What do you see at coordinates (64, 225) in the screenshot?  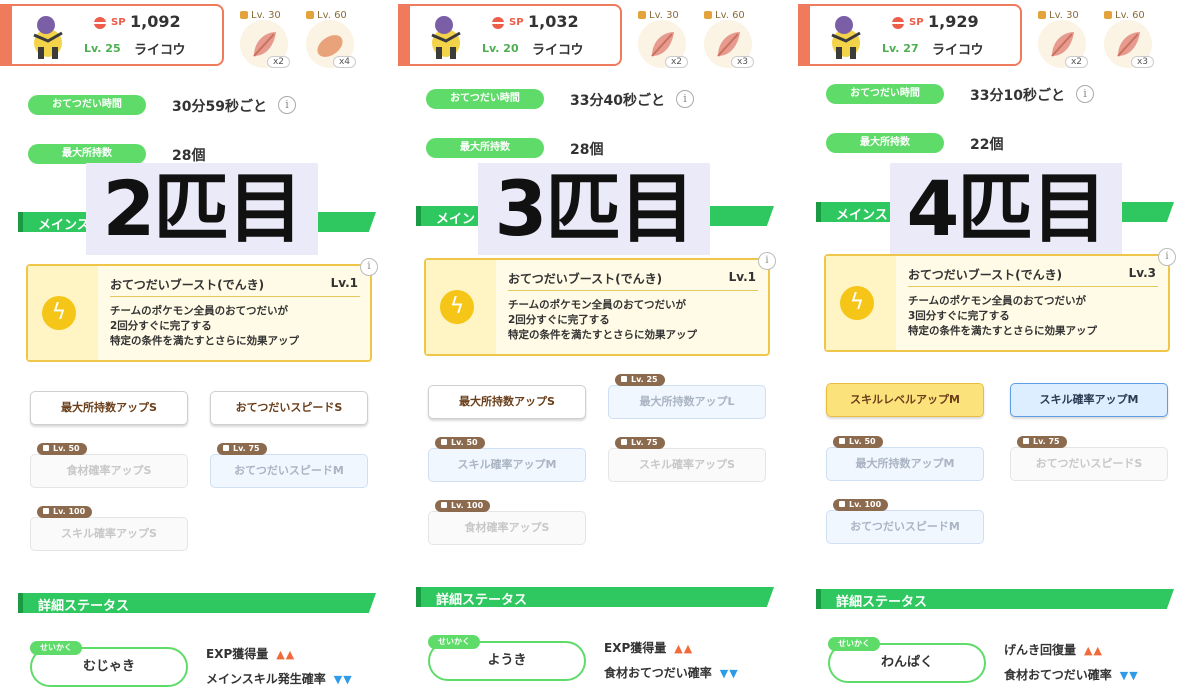 I see `main-skill-title: メインス` at bounding box center [64, 225].